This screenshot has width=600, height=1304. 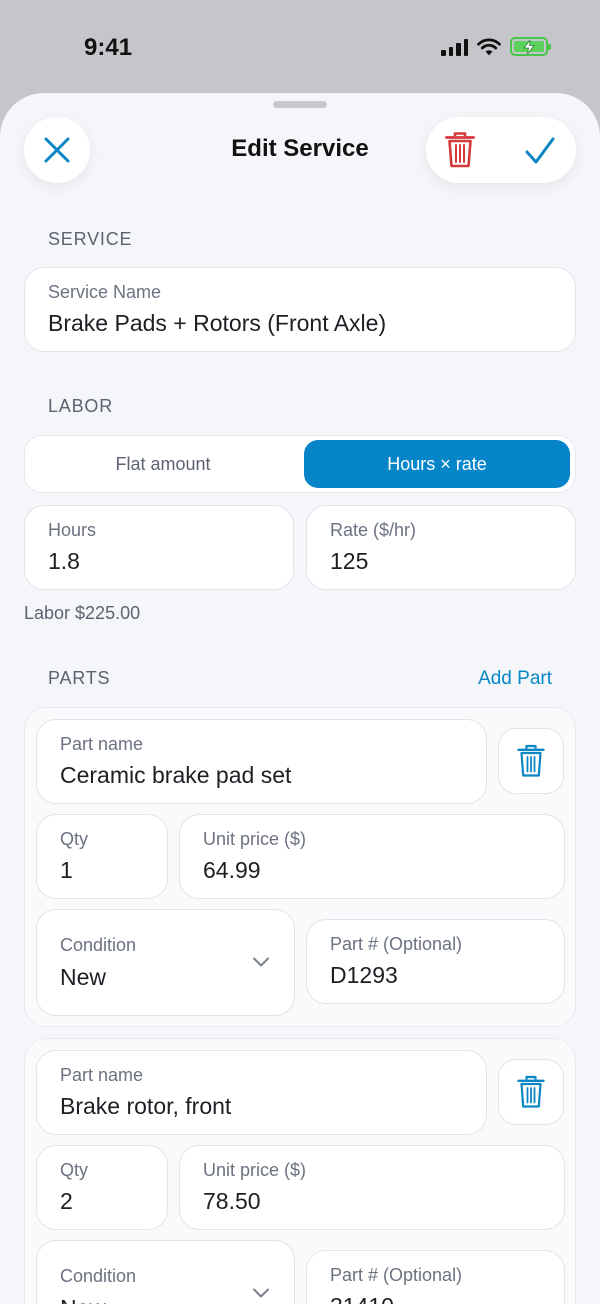 I want to click on status-bar: 9:41, so click(x=300, y=48).